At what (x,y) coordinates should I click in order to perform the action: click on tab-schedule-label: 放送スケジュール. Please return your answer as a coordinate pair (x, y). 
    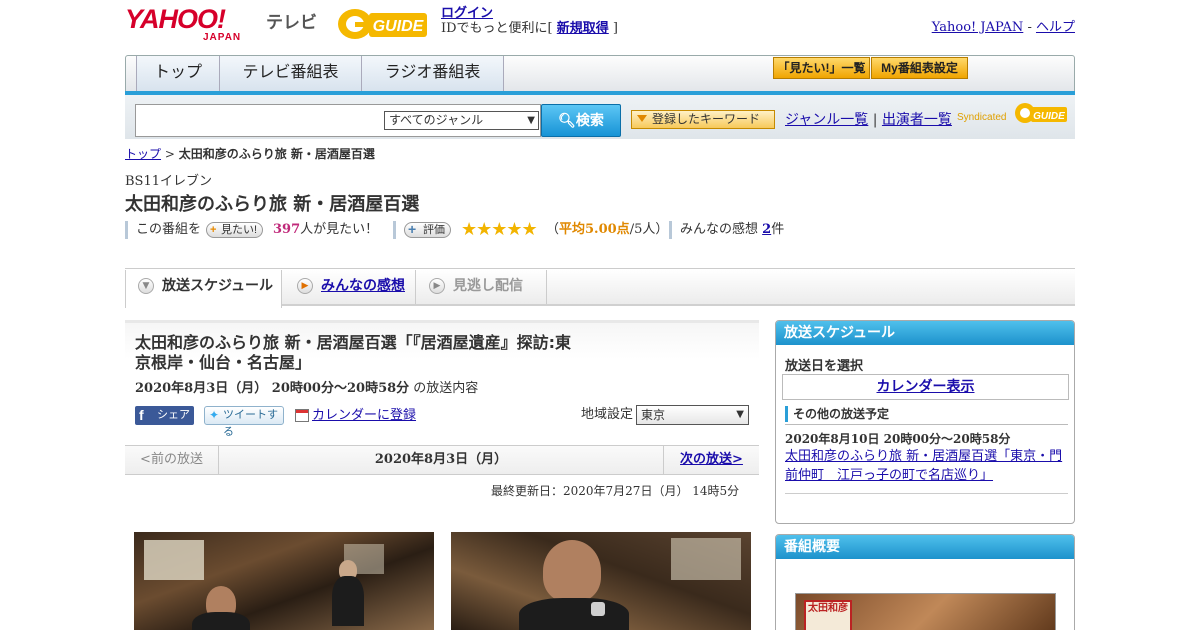
    Looking at the image, I should click on (218, 286).